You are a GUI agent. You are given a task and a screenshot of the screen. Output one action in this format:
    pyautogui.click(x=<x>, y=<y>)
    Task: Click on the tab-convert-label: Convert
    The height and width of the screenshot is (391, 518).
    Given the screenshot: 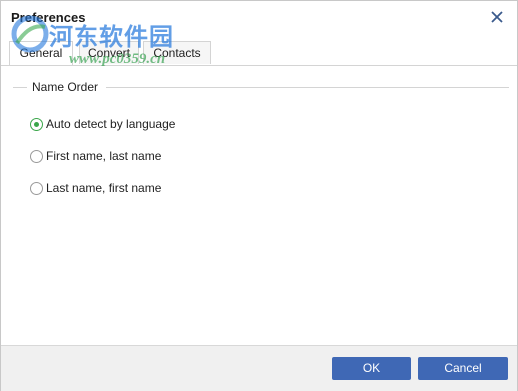 What is the action you would take?
    pyautogui.click(x=109, y=53)
    